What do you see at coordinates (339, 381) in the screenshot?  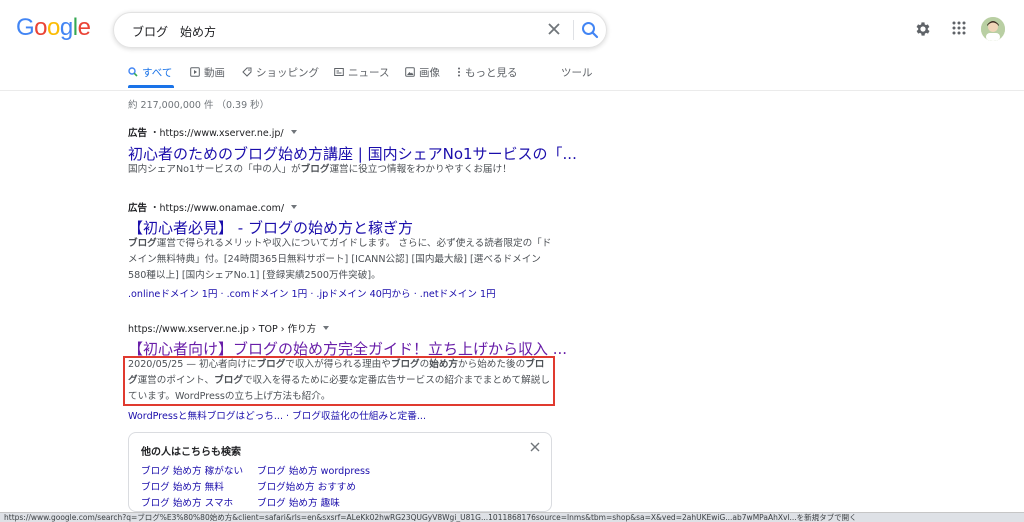 I see `highlight-box` at bounding box center [339, 381].